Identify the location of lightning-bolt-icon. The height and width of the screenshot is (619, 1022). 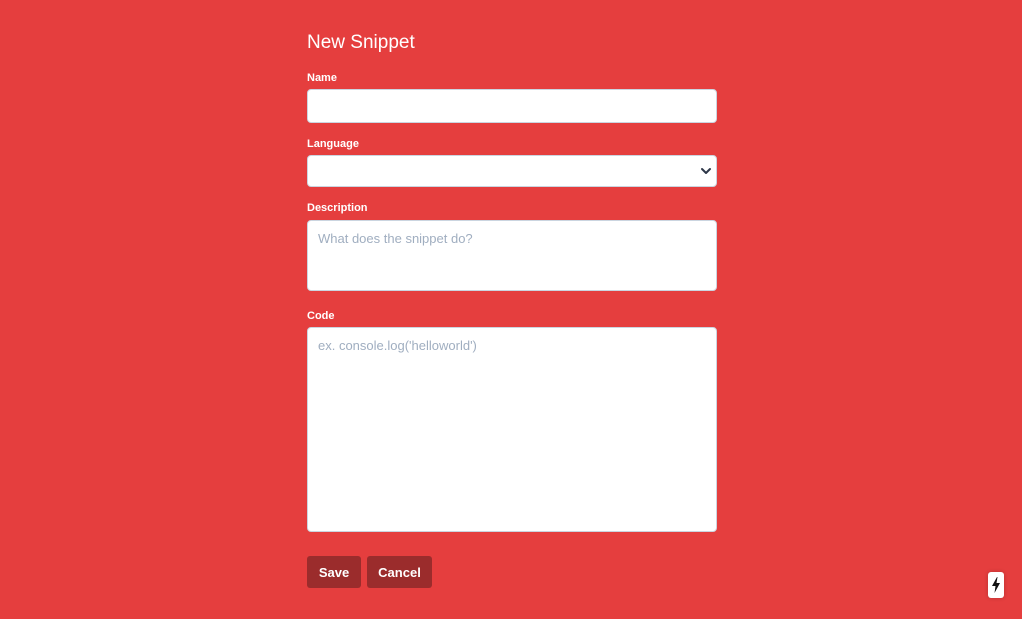
(996, 585).